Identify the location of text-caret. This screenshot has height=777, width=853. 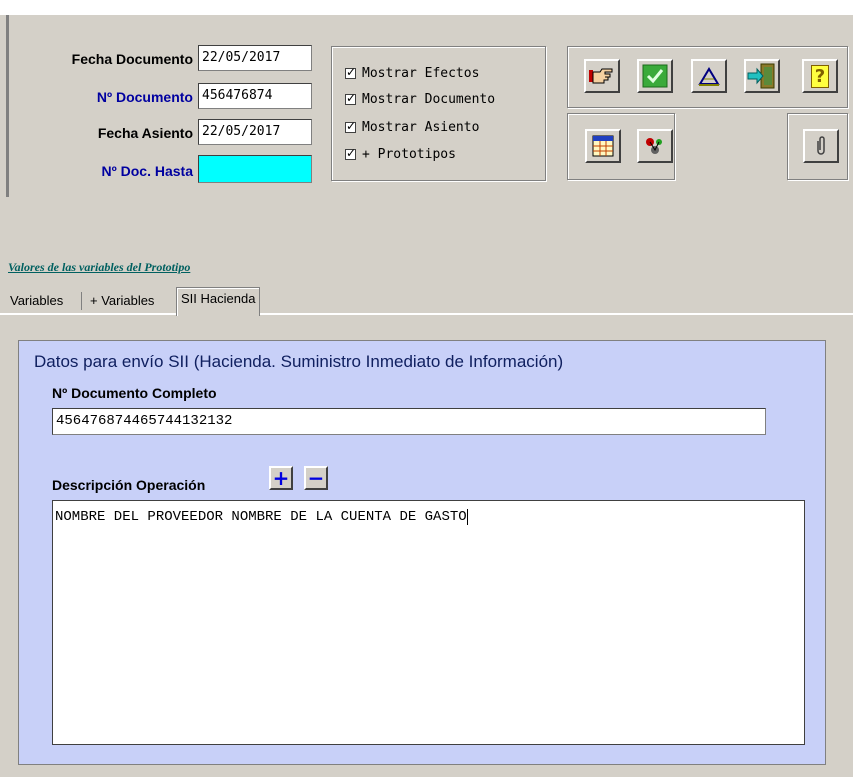
(467, 517).